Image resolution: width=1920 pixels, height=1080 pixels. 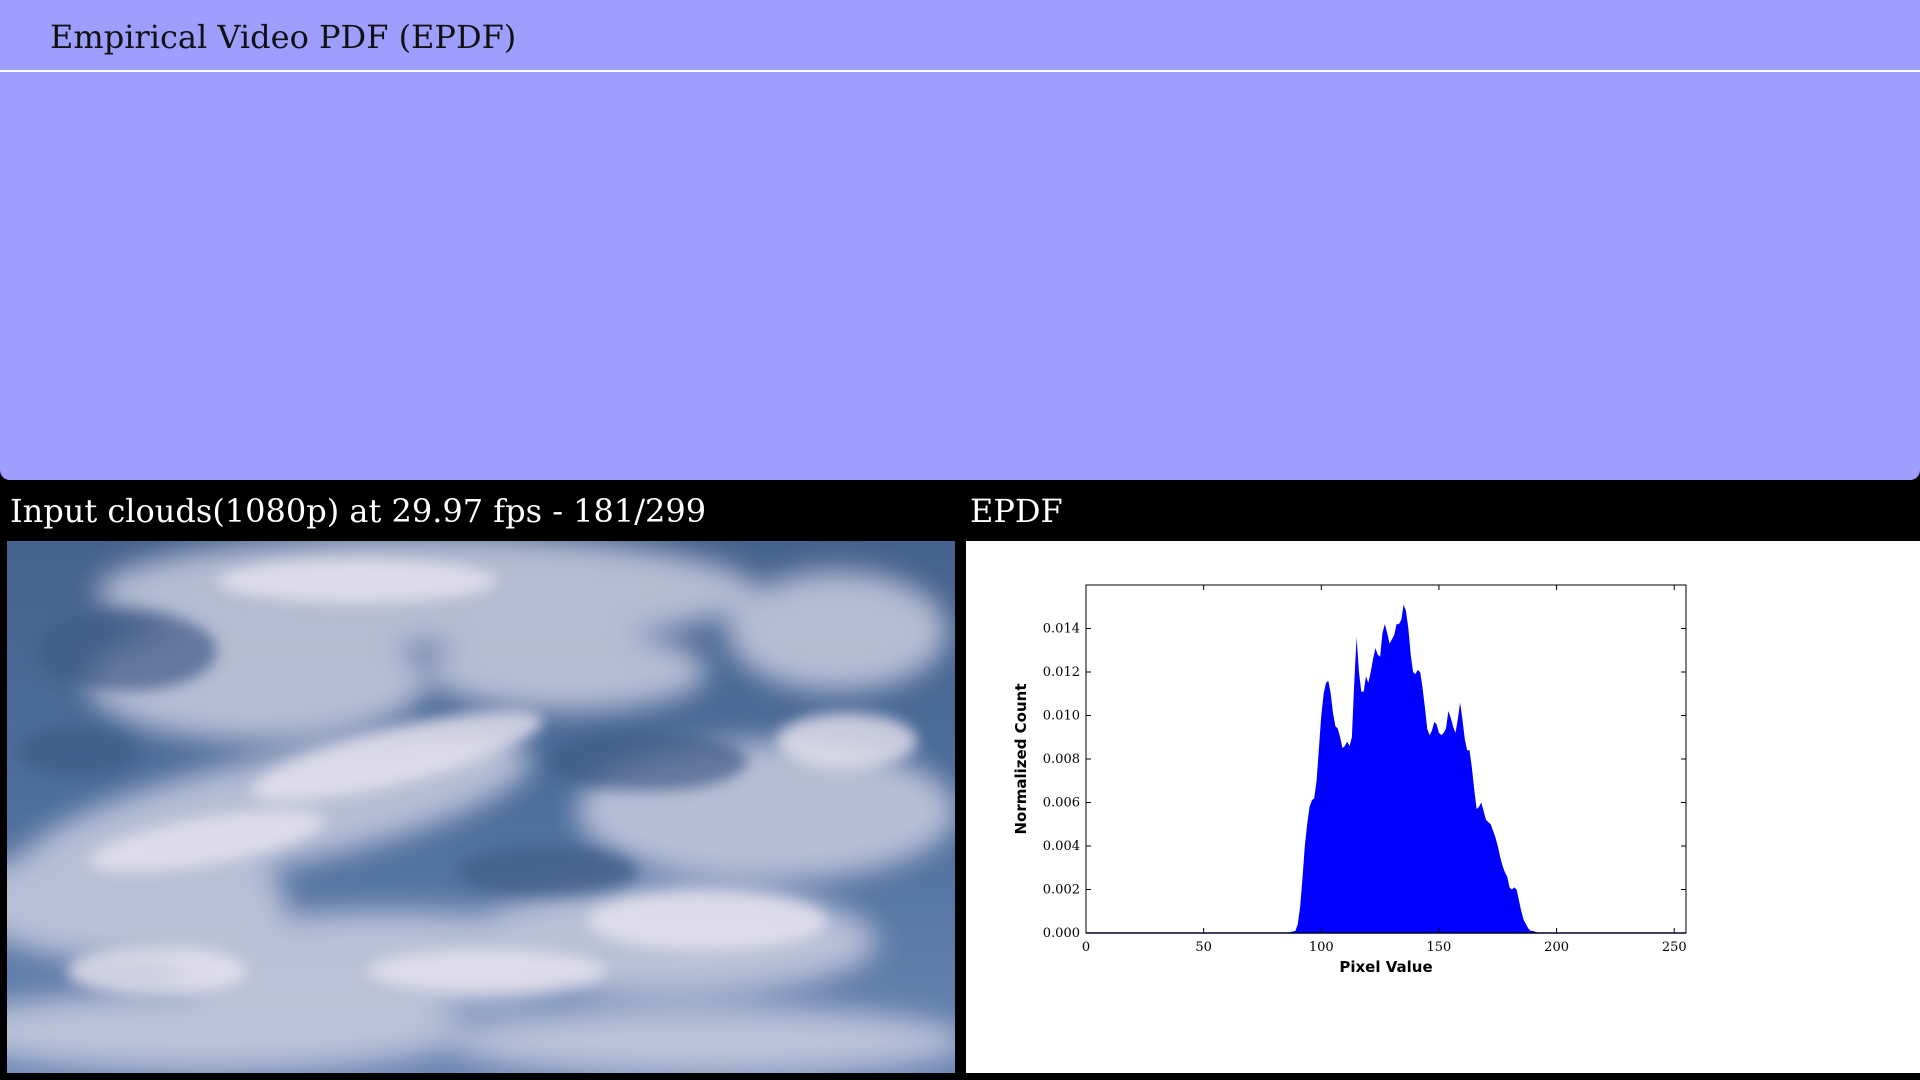 What do you see at coordinates (283, 37) in the screenshot?
I see `page-title: Empirical Video PDF (EPDF)` at bounding box center [283, 37].